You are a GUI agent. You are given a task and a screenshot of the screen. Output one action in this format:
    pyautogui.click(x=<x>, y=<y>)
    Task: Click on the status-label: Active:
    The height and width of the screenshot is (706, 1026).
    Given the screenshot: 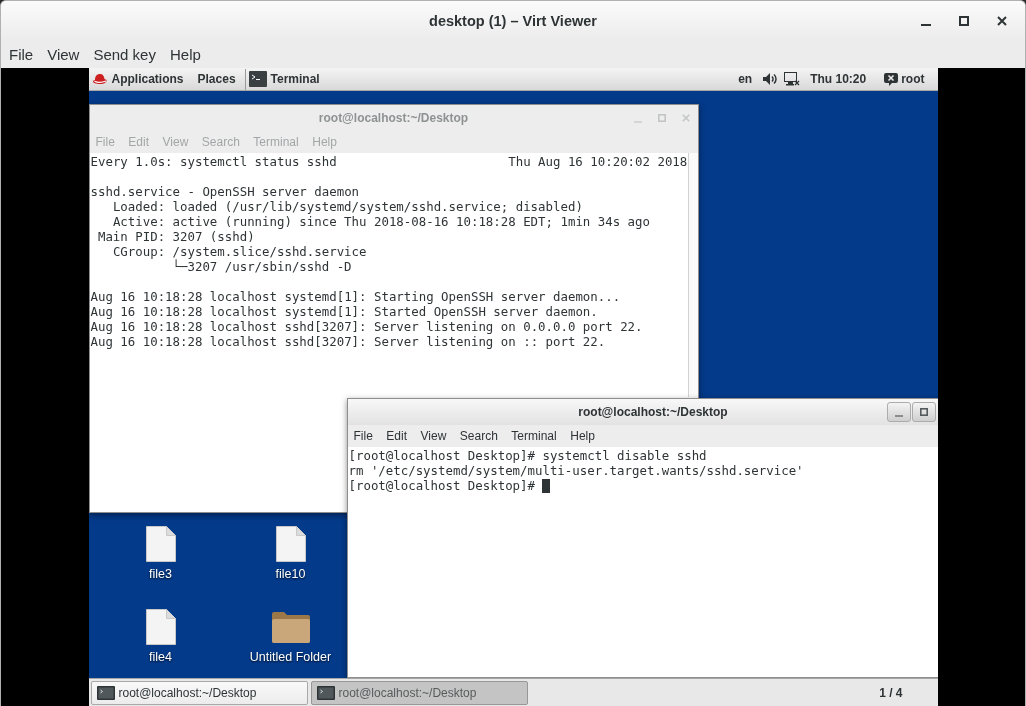 What is the action you would take?
    pyautogui.click(x=139, y=221)
    